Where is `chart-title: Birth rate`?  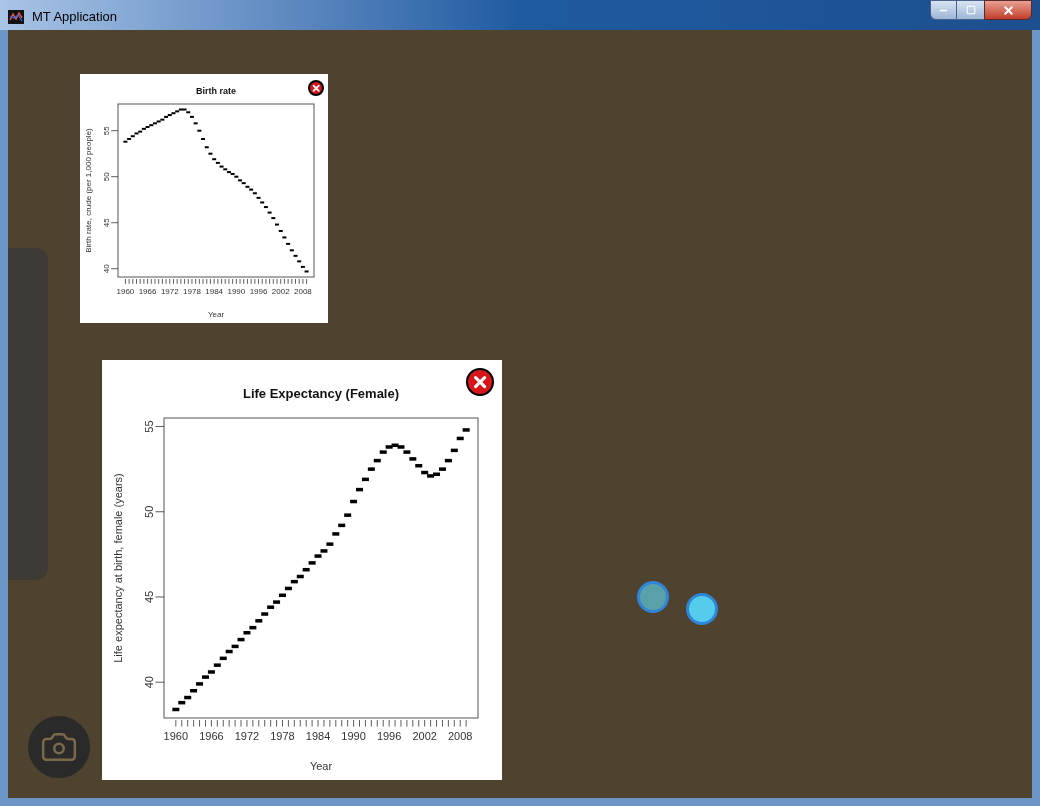 chart-title: Birth rate is located at coordinates (216, 91).